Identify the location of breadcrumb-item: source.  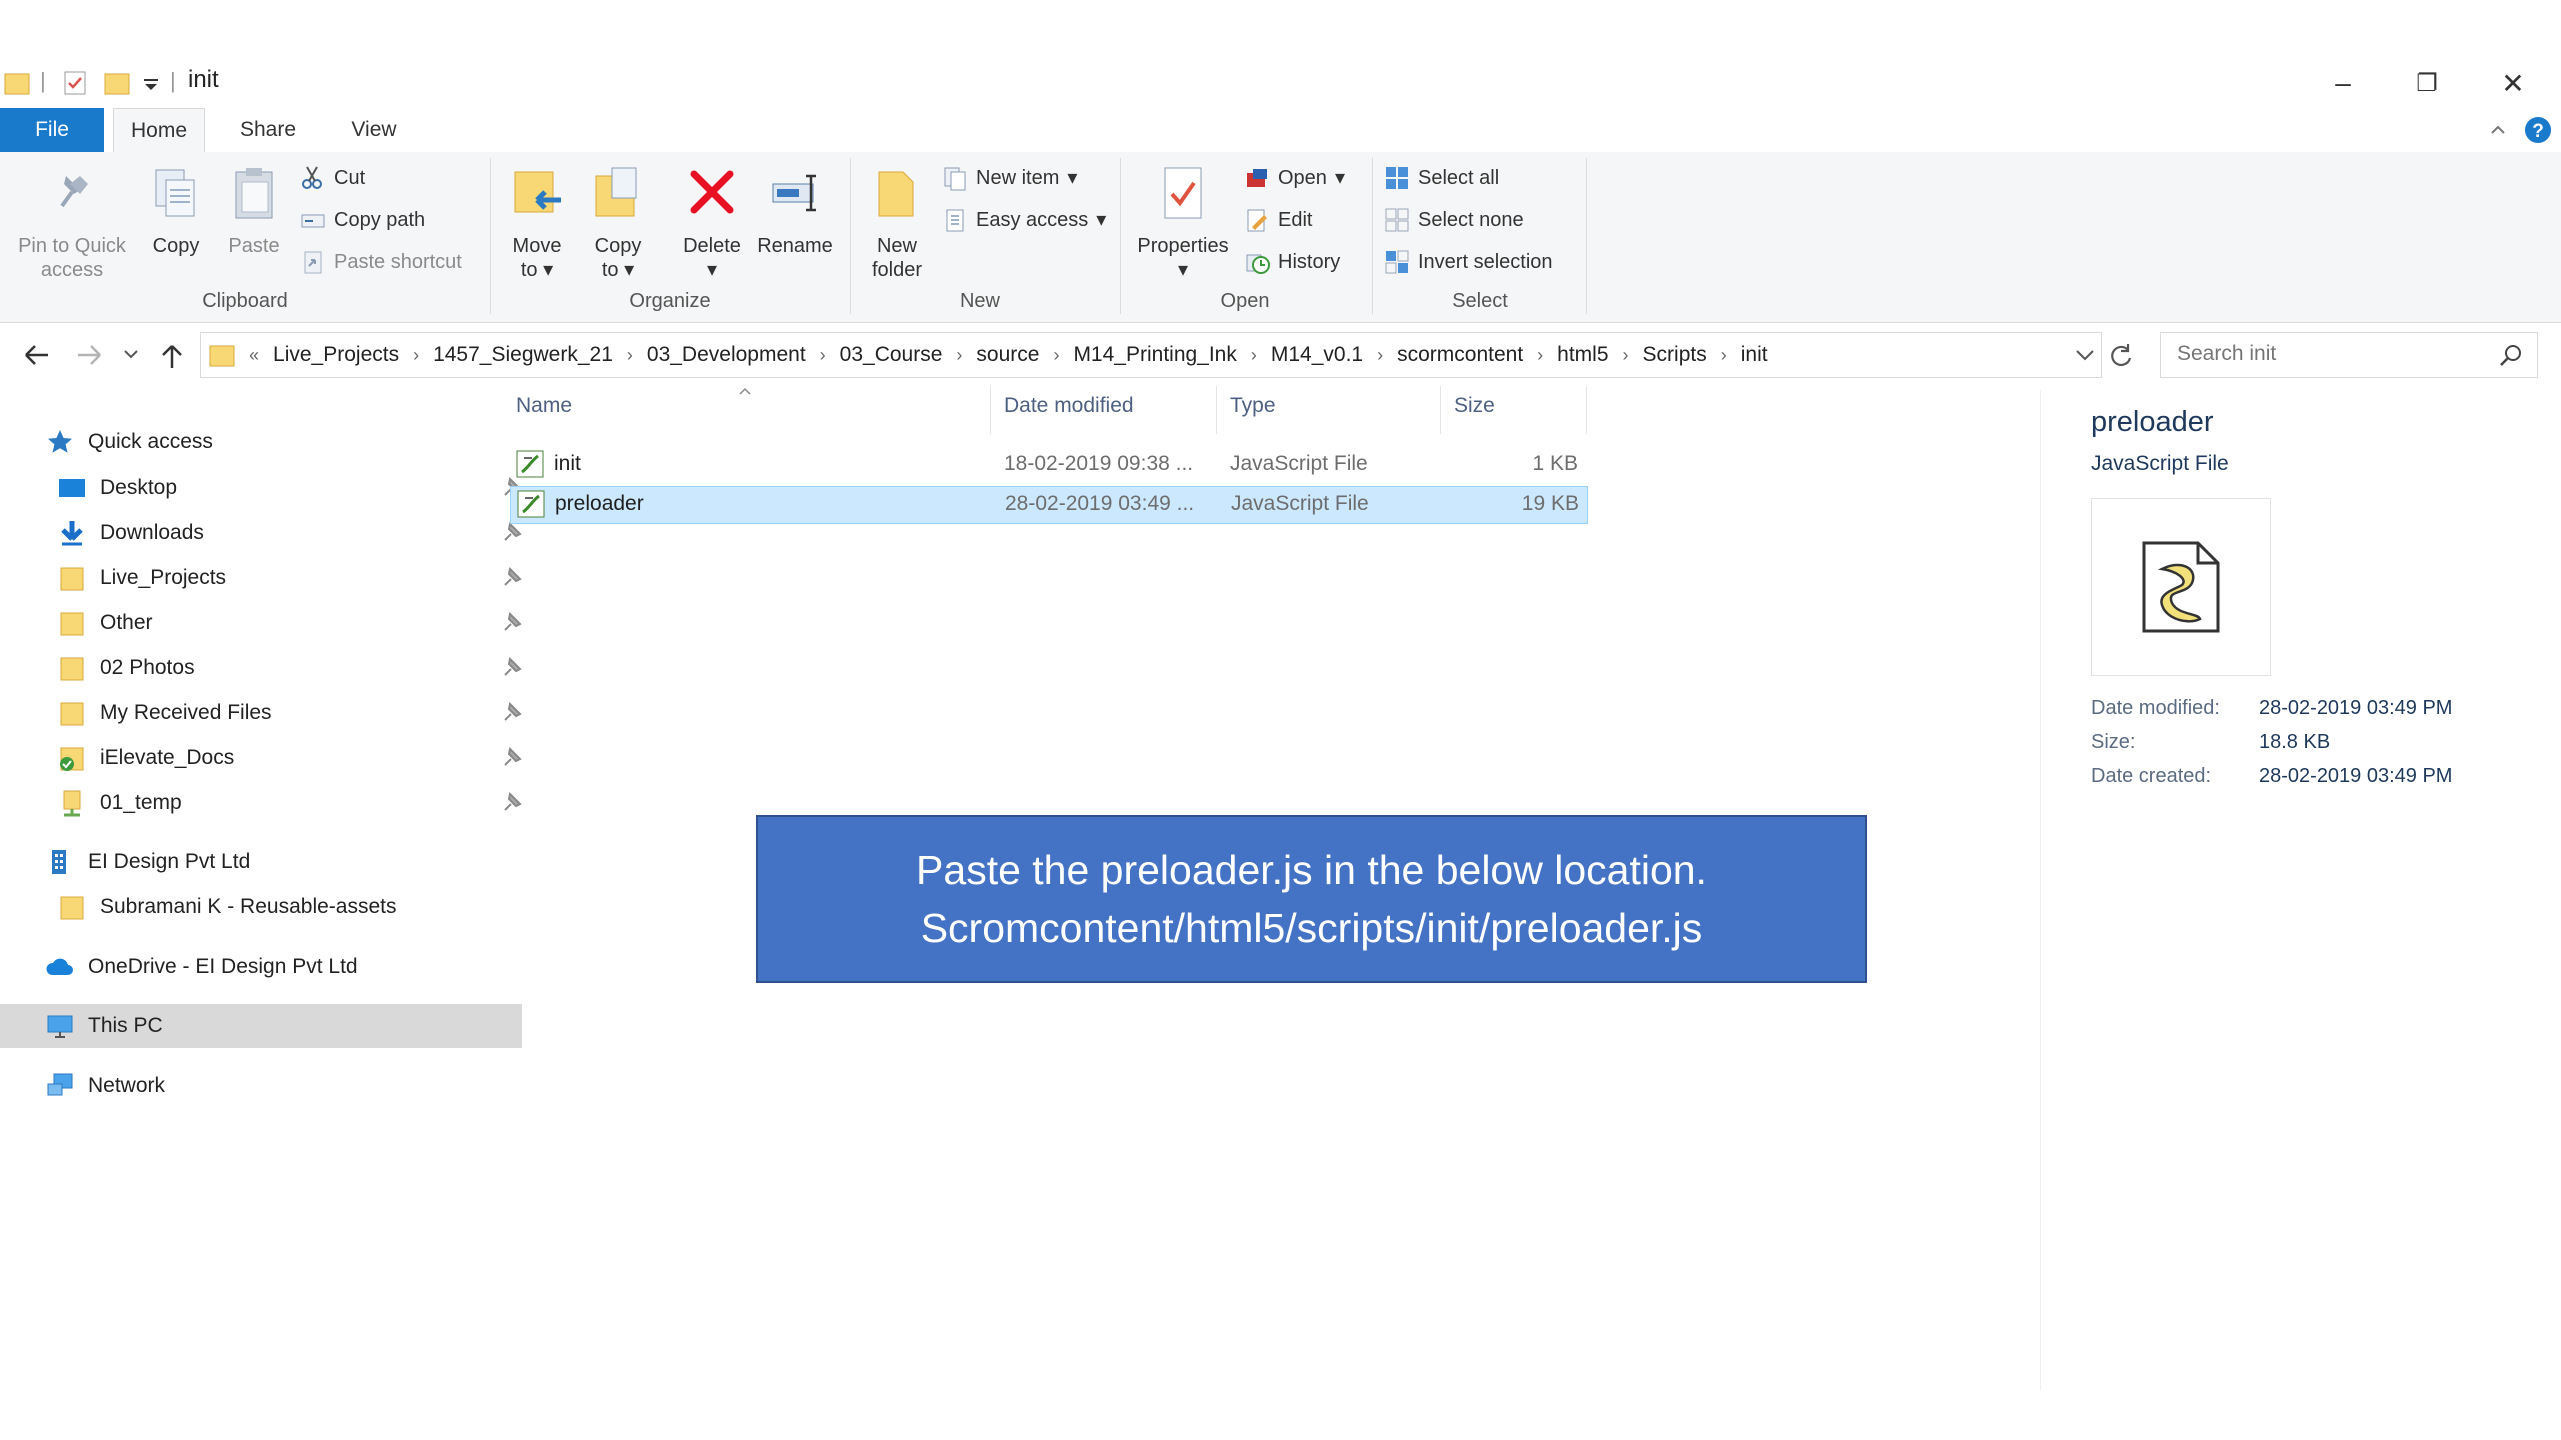
(1007, 355).